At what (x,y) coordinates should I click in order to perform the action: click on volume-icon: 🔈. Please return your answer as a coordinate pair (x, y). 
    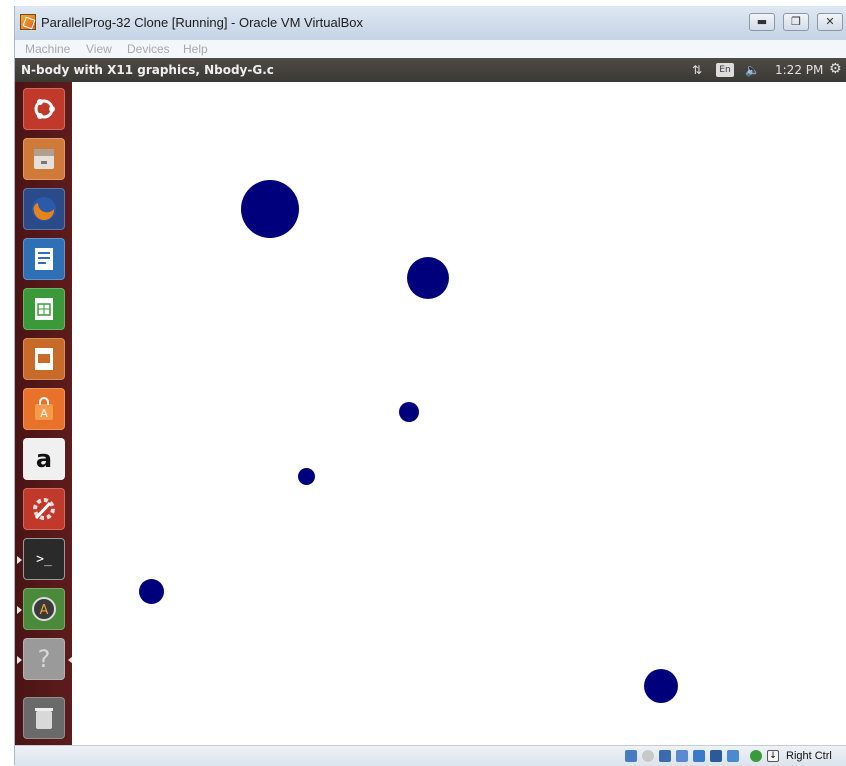
    Looking at the image, I should click on (752, 70).